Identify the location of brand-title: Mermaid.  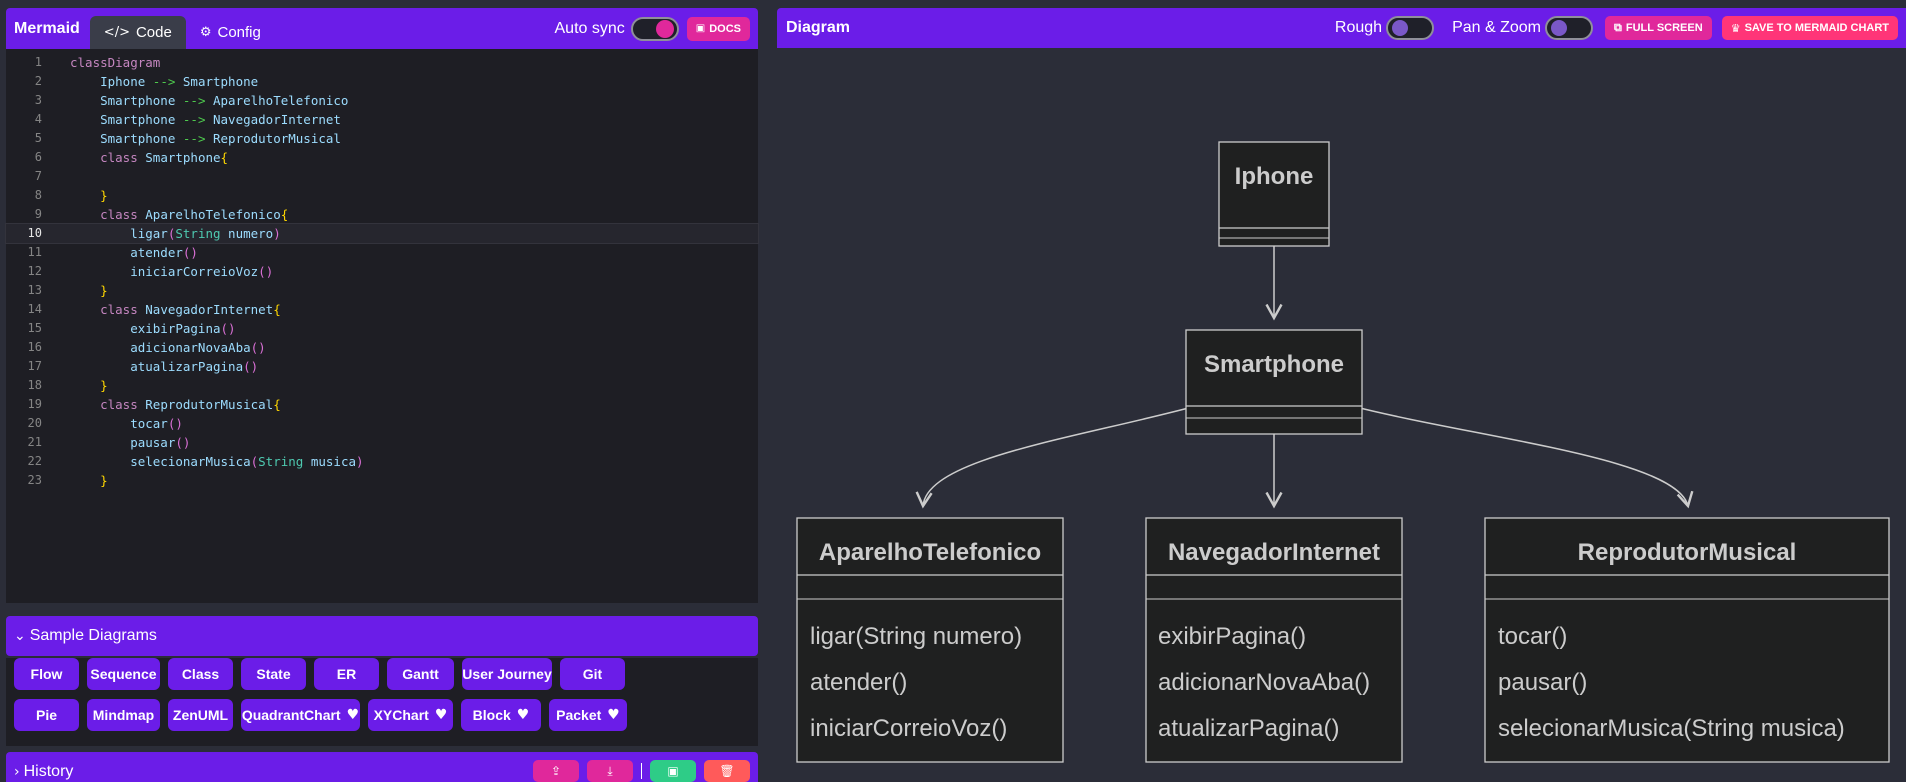
(47, 28).